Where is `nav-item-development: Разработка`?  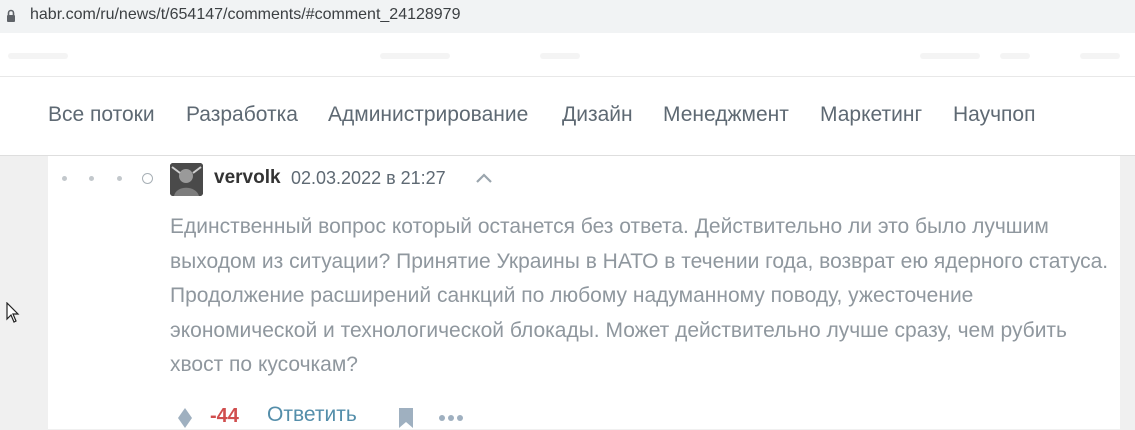
nav-item-development: Разработка is located at coordinates (242, 115).